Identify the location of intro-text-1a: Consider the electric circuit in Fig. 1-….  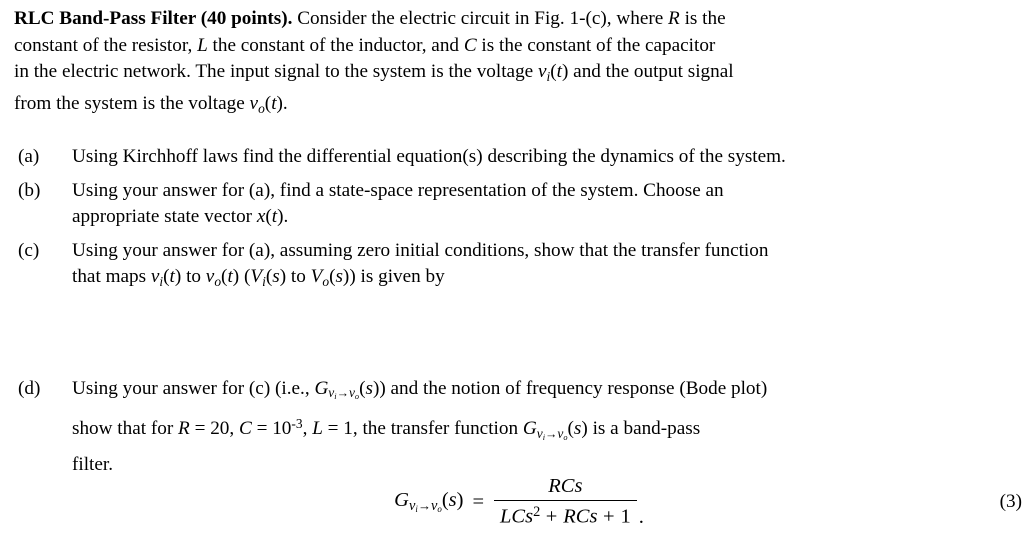
(480, 18).